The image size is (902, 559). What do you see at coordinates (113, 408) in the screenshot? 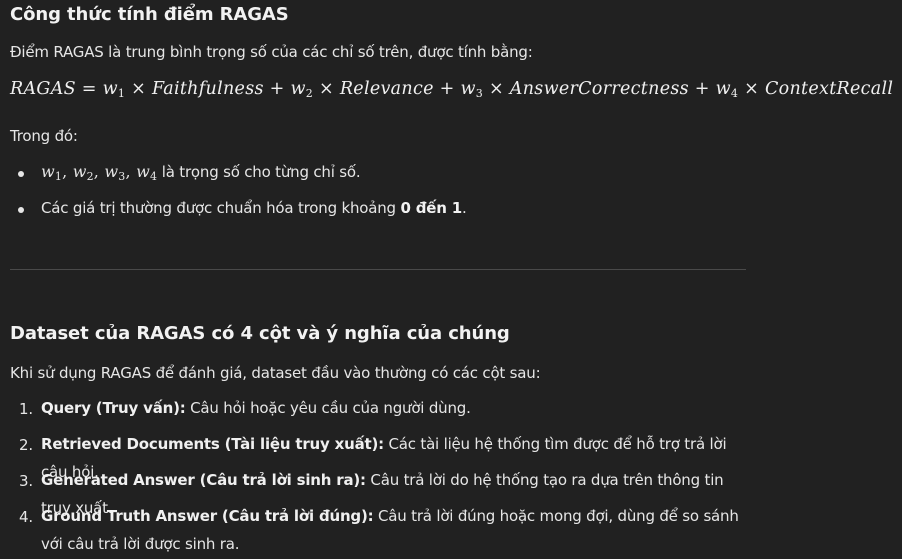
I see `list-item-term: Query (Truy vấn):` at bounding box center [113, 408].